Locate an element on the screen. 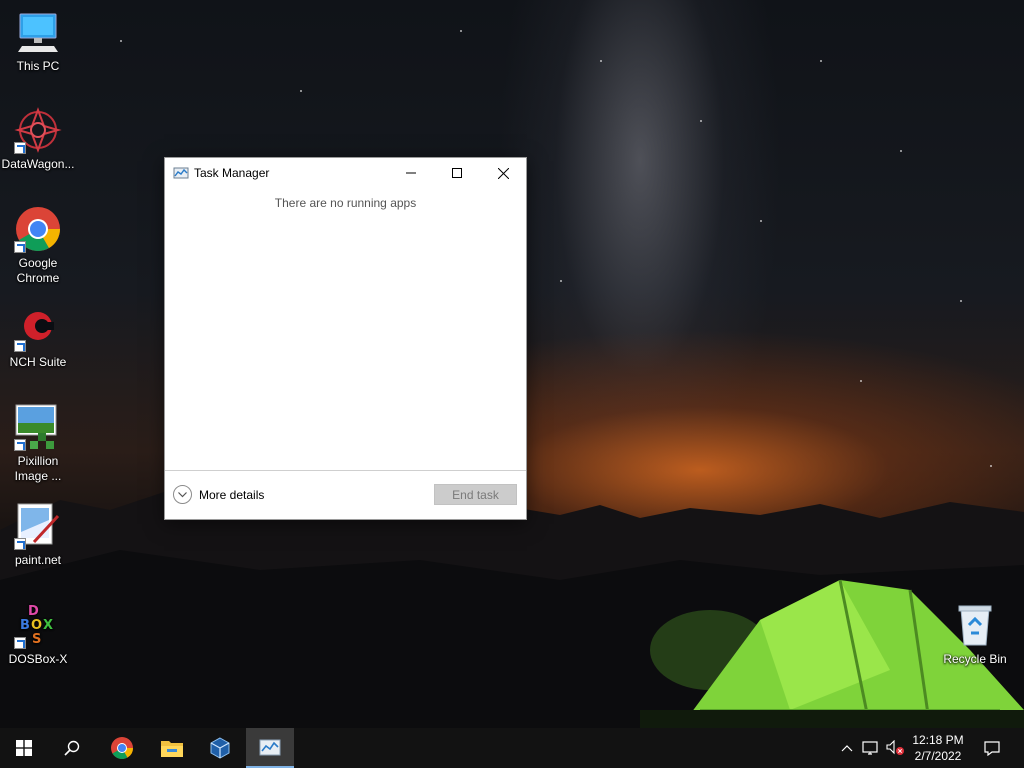  more-details-label: More details is located at coordinates (232, 494).